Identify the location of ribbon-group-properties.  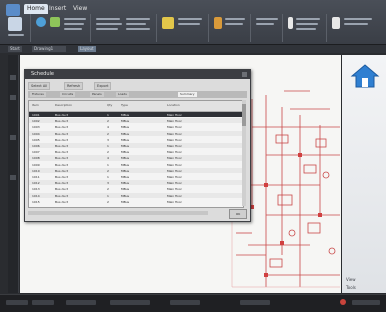
(305, 28).